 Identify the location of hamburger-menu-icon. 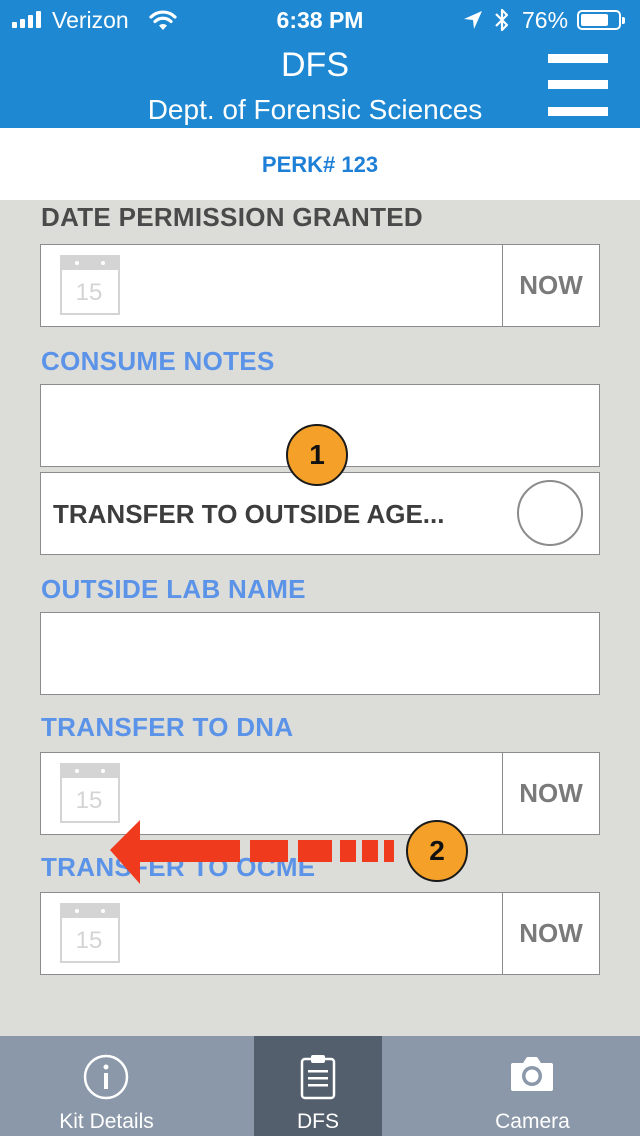
(578, 85).